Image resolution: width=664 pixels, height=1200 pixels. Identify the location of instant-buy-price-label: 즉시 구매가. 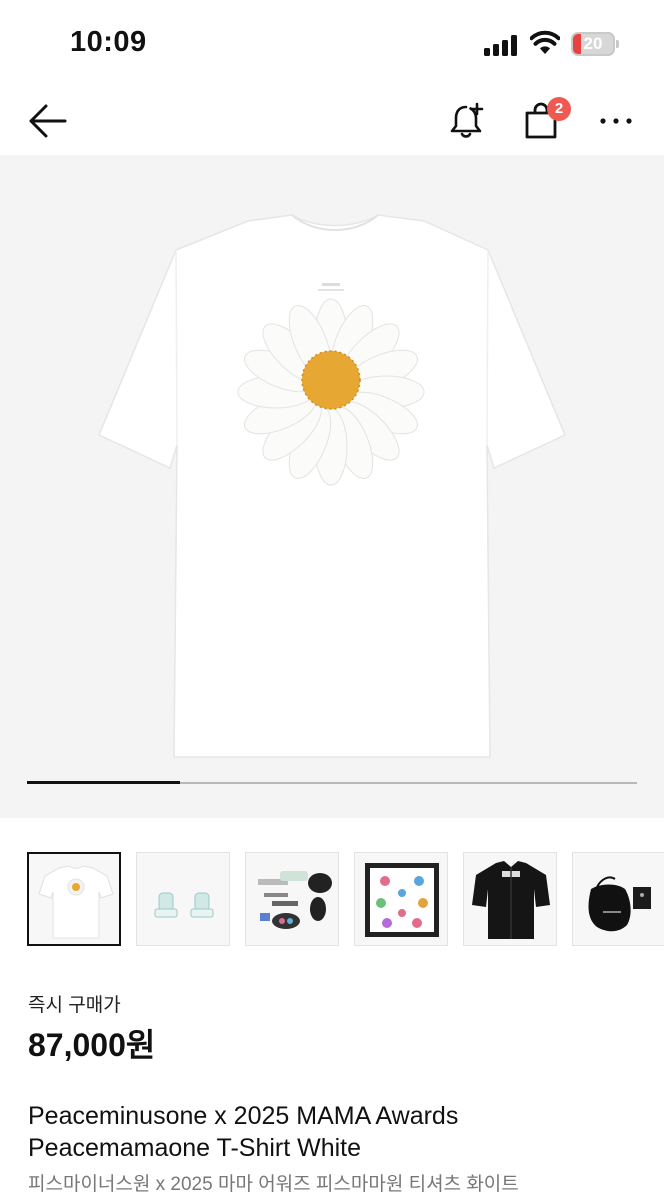
(74, 1005).